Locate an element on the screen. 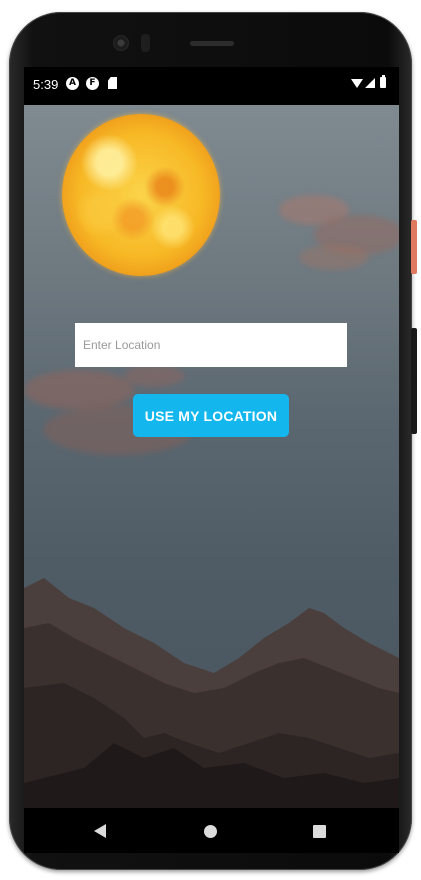 The height and width of the screenshot is (880, 421). wifi-icon is located at coordinates (357, 83).